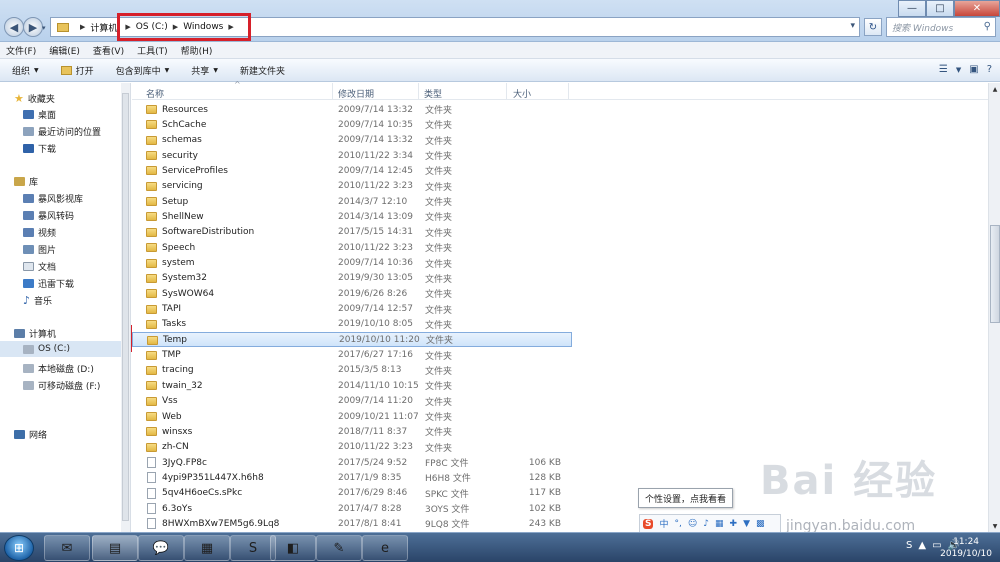 This screenshot has height=562, width=1000. I want to click on include-in-library-button: 包含到库中 ▼, so click(143, 70).